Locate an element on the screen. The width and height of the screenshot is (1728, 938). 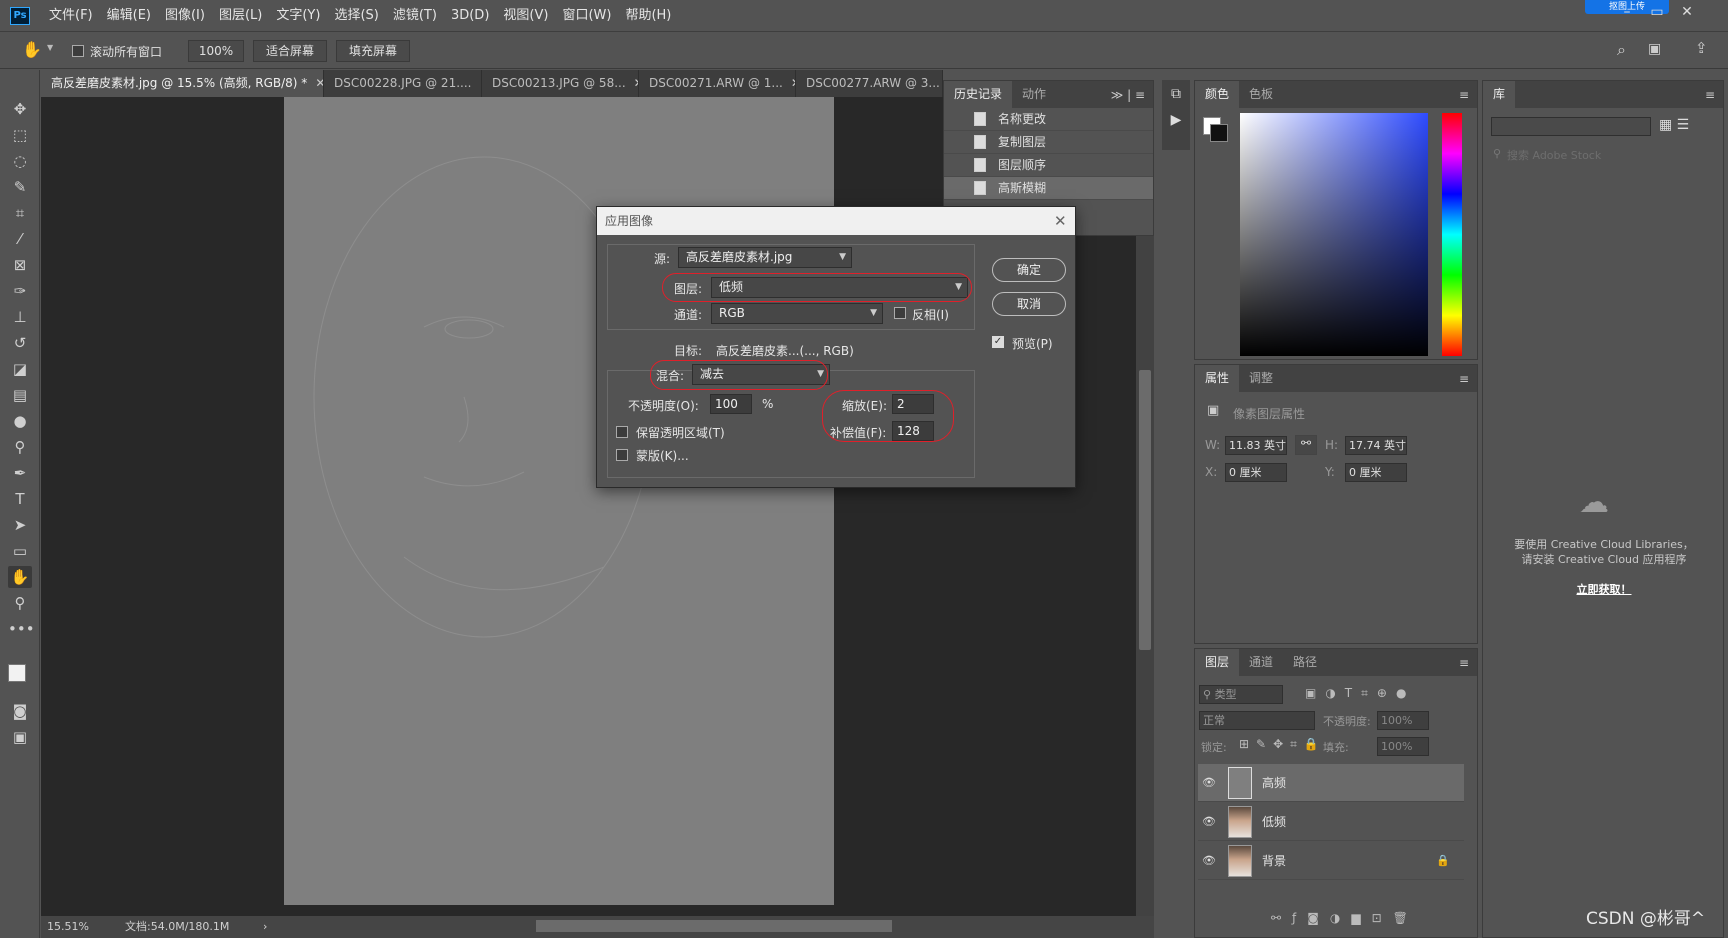
layer-row-background: 👁 背景 🔒 is located at coordinates (1331, 861).